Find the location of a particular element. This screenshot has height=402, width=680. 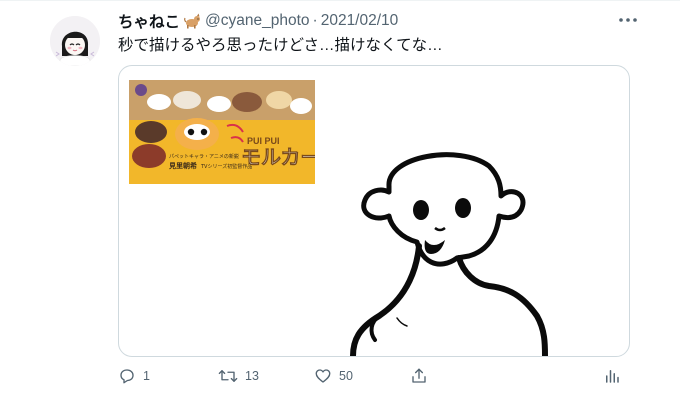

dog-emoji-icon is located at coordinates (192, 21).